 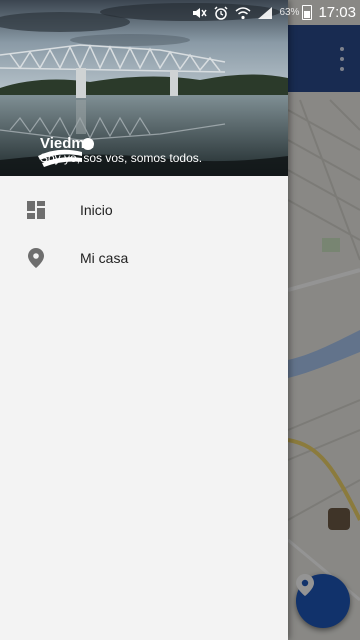 What do you see at coordinates (337, 12) in the screenshot?
I see `clock-time: 17:03` at bounding box center [337, 12].